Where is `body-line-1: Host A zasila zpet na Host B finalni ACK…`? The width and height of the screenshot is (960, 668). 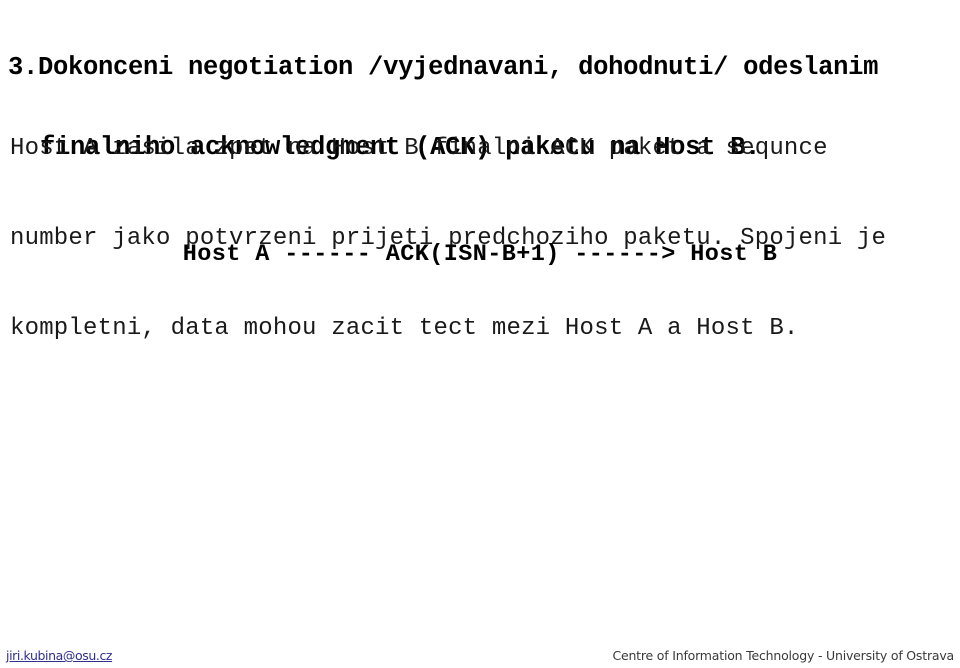 body-line-1: Host A zasila zpet na Host B finalni ACK… is located at coordinates (419, 148).